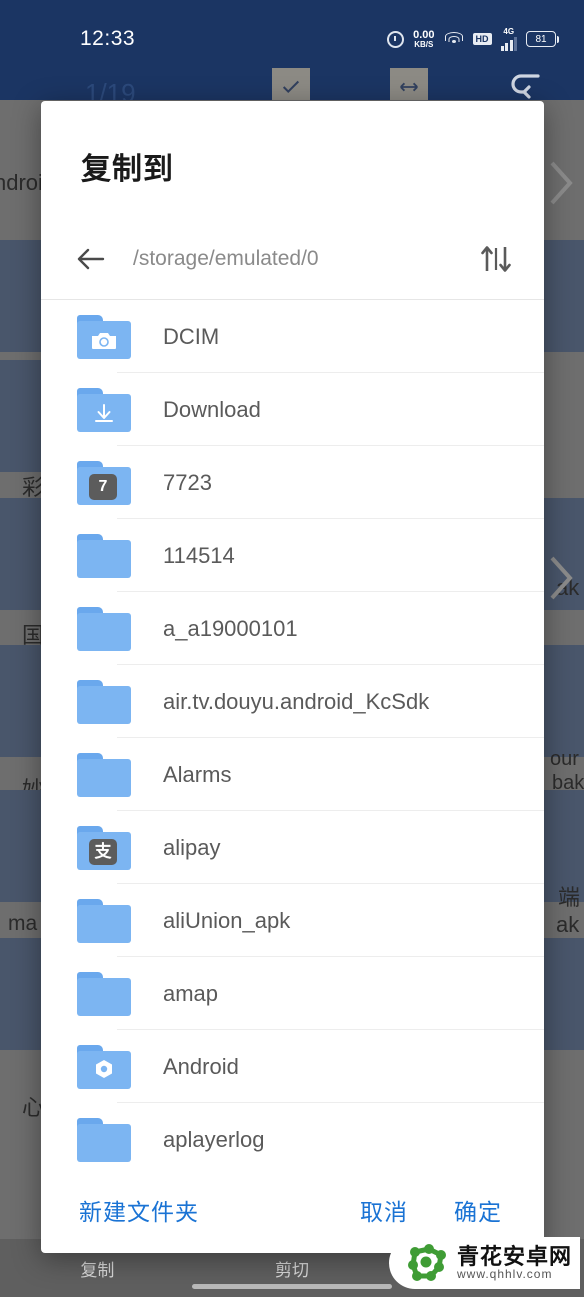 This screenshot has width=584, height=1297. I want to click on list-item: a_a19000101, so click(292, 628).